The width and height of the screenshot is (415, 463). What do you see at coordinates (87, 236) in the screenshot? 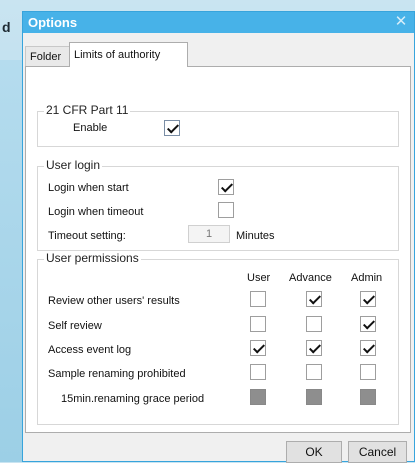
I see `timeout-setting-label: Timeout setting:` at bounding box center [87, 236].